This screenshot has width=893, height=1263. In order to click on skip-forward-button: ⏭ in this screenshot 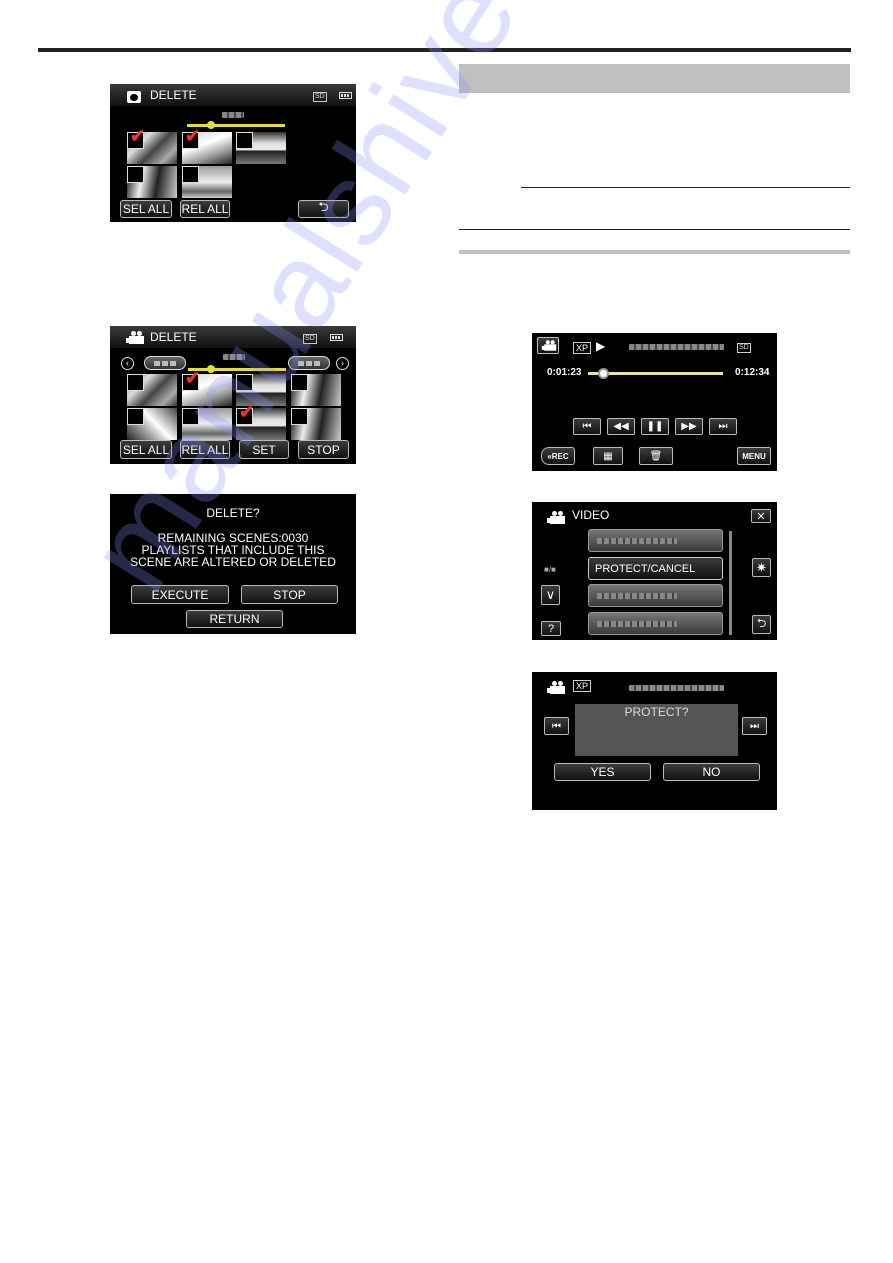, I will do `click(723, 426)`.